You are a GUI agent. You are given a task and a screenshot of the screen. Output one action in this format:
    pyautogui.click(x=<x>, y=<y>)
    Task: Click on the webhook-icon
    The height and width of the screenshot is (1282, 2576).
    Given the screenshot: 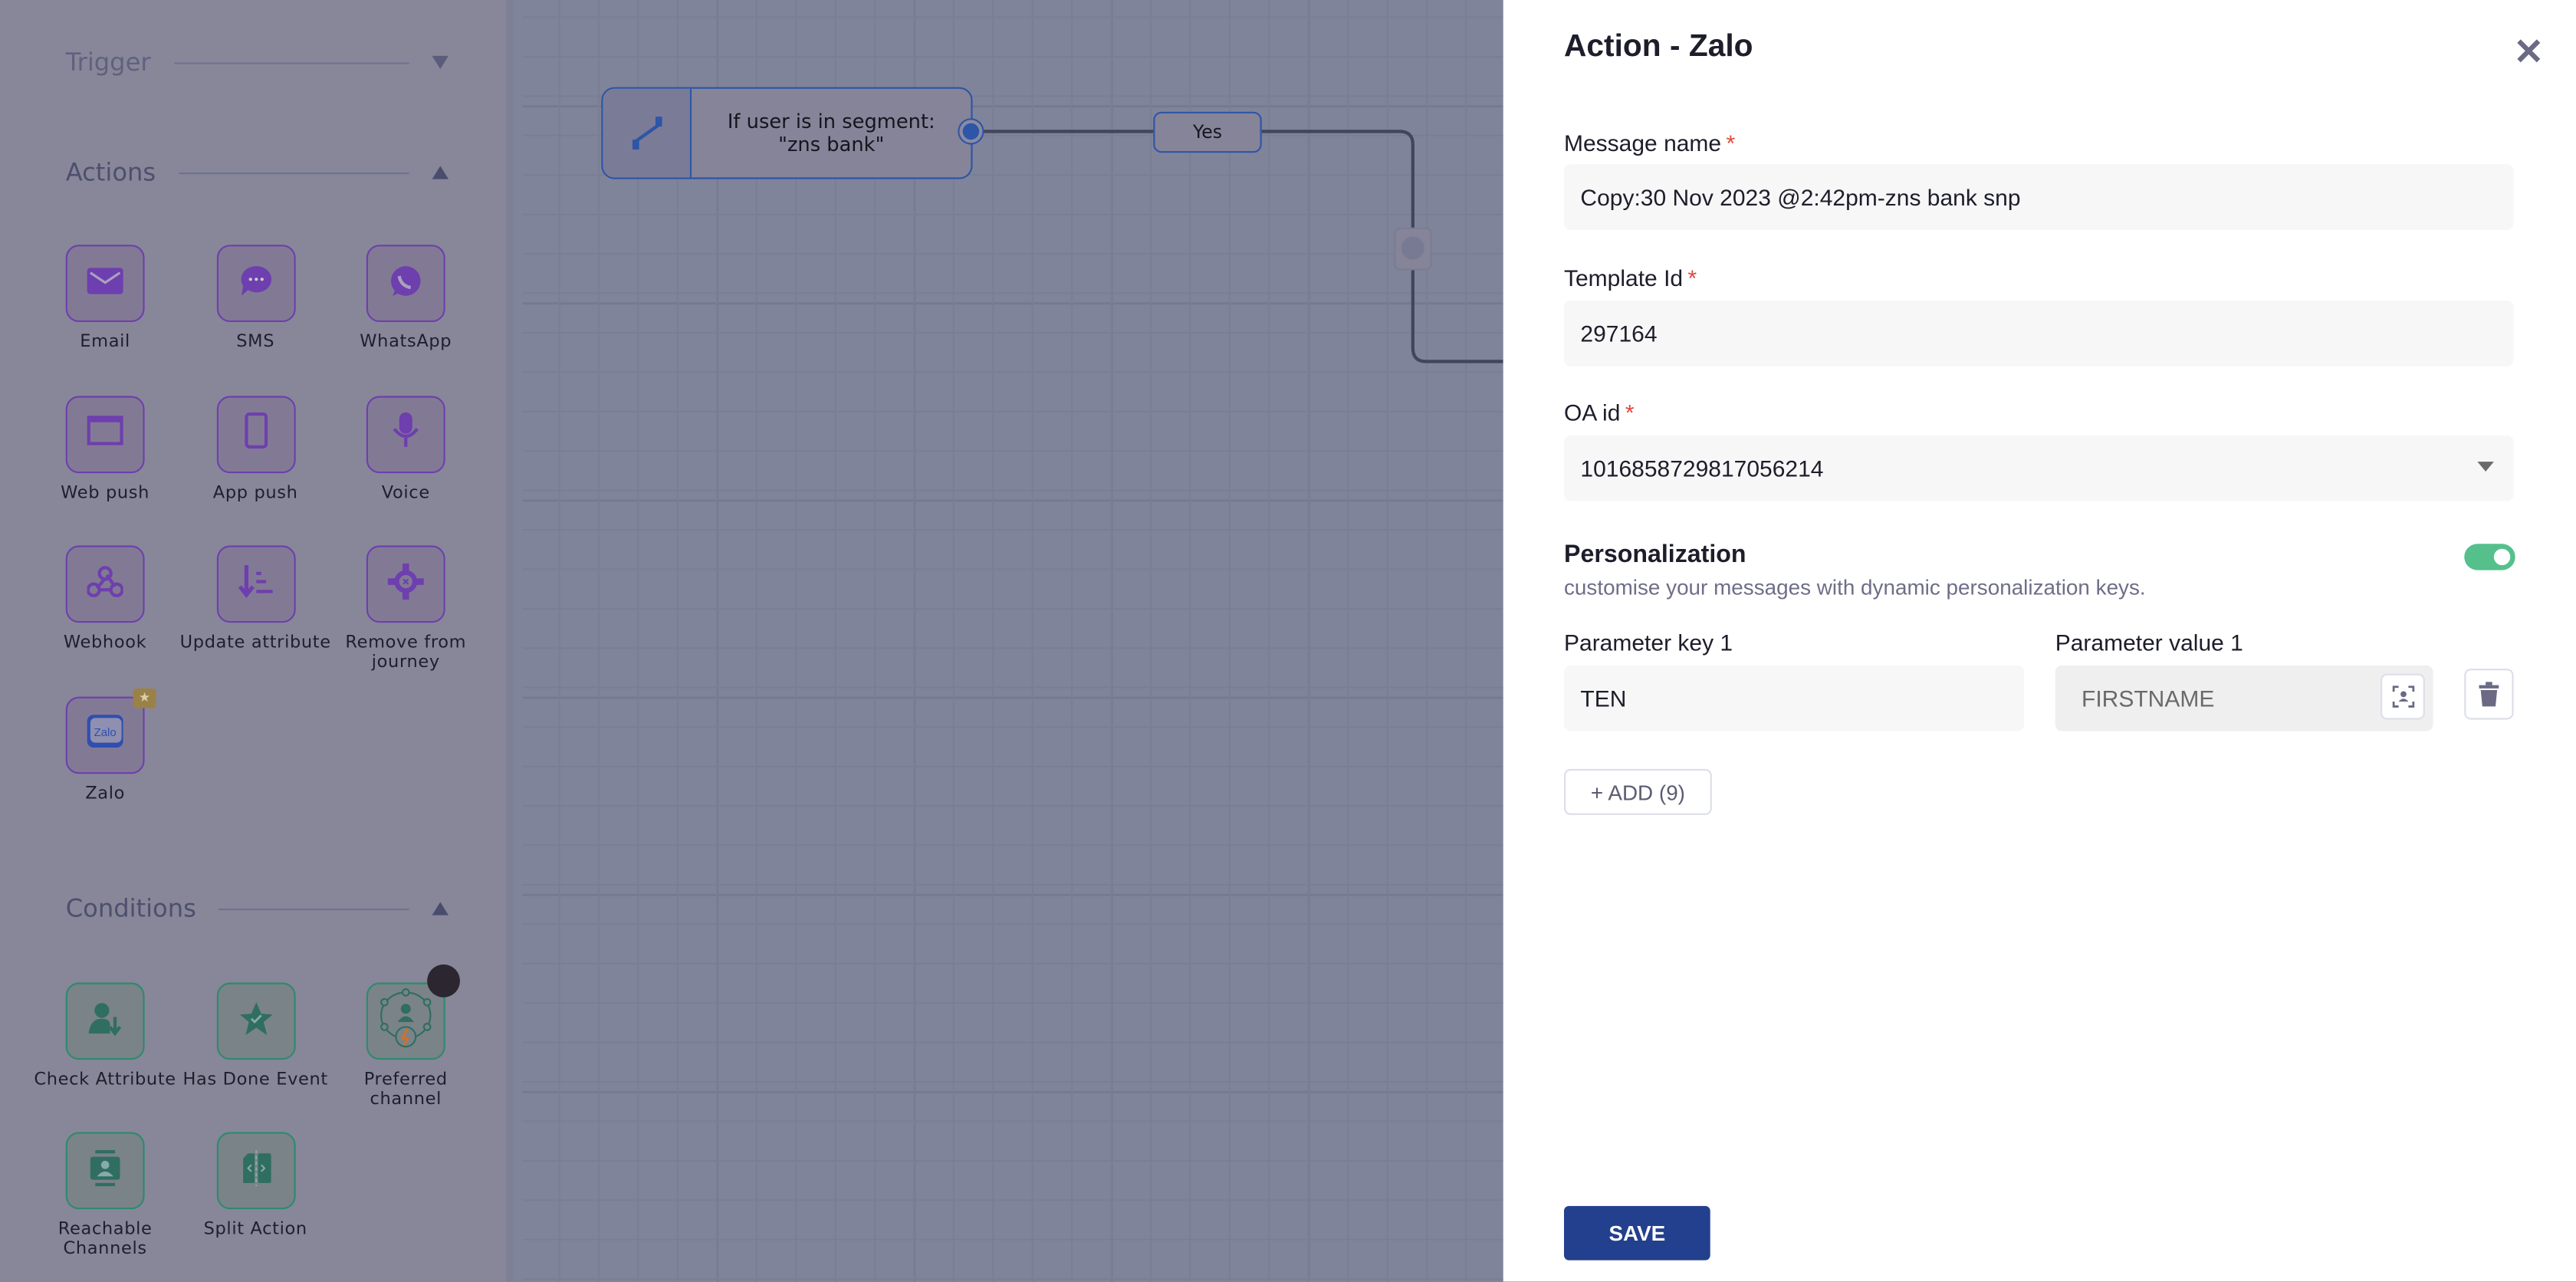 What is the action you would take?
    pyautogui.click(x=105, y=583)
    